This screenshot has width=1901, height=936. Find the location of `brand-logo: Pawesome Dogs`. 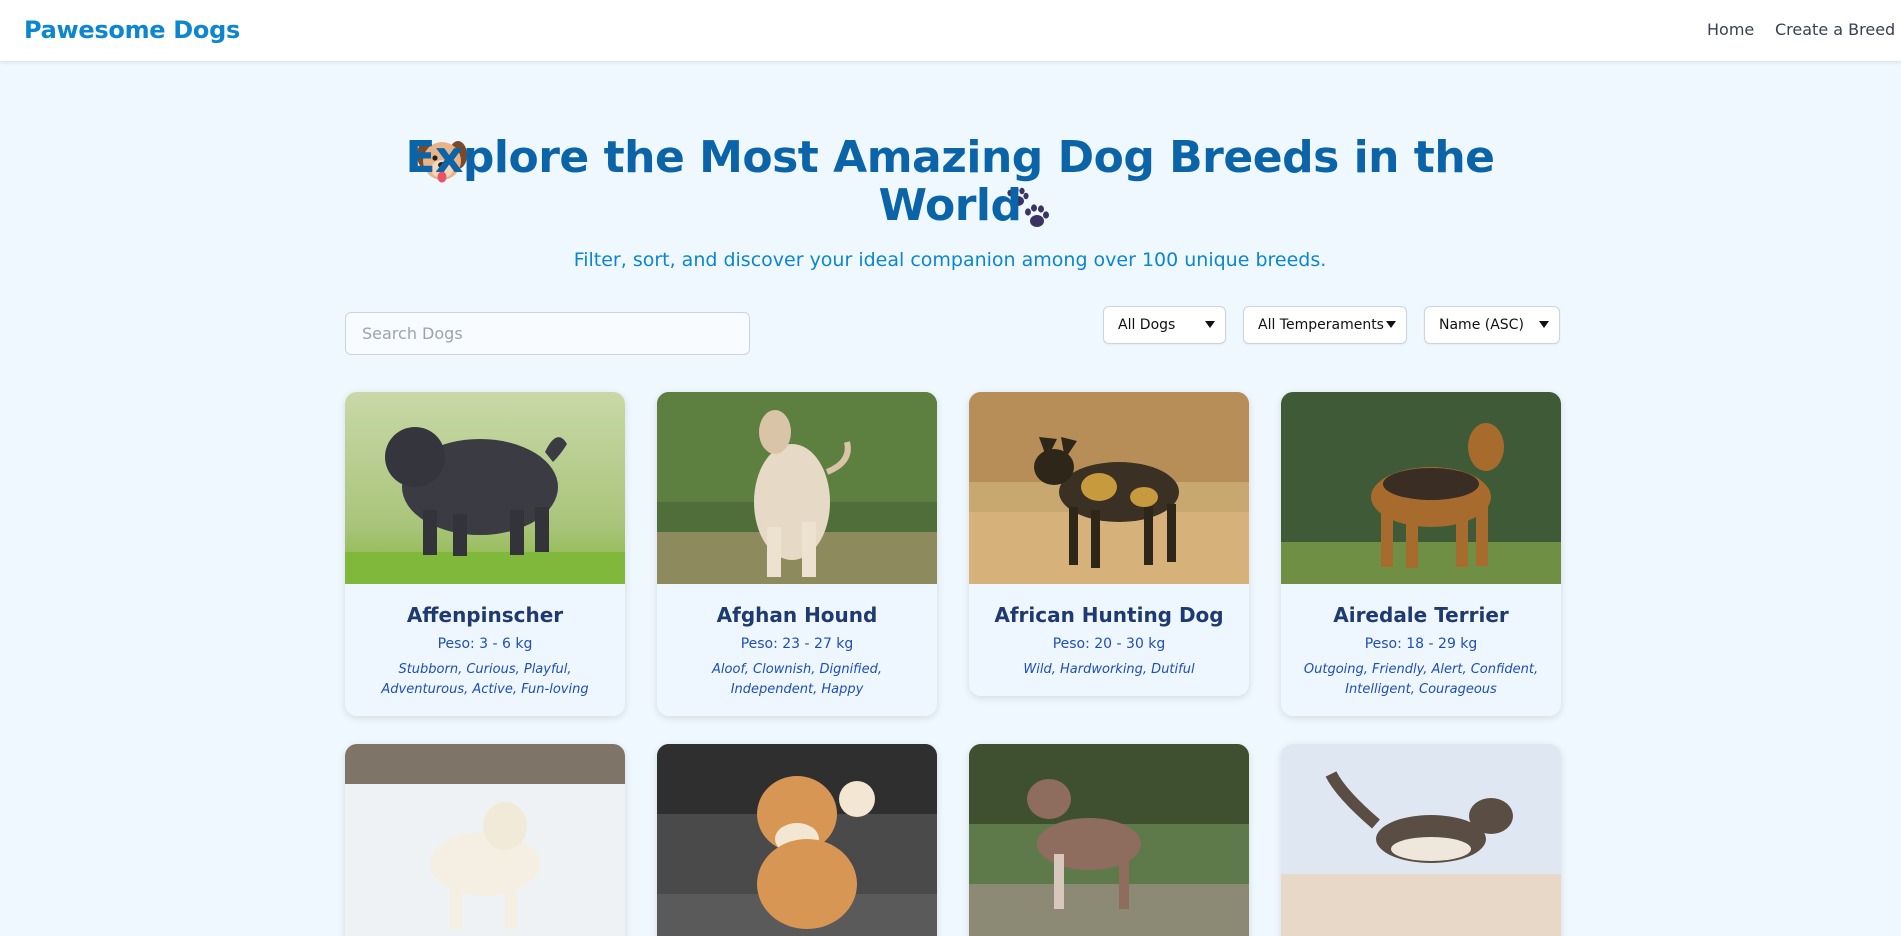

brand-logo: Pawesome Dogs is located at coordinates (132, 30).